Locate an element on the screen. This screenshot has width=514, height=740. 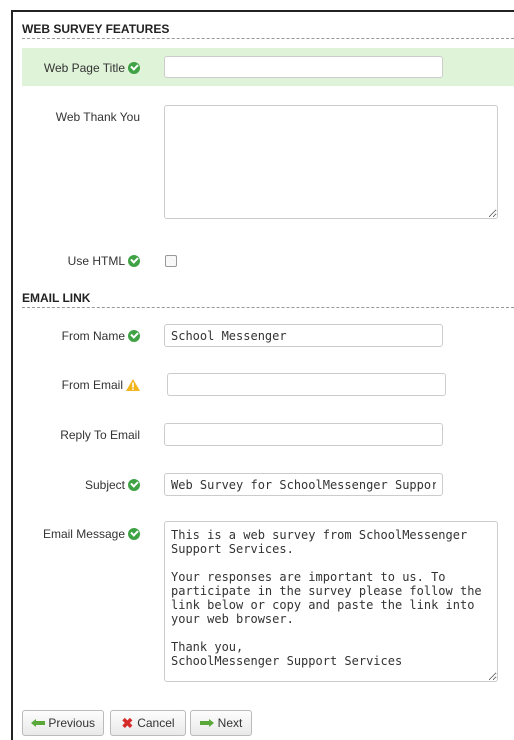
email-message-label-text: Email Message is located at coordinates (83, 534).